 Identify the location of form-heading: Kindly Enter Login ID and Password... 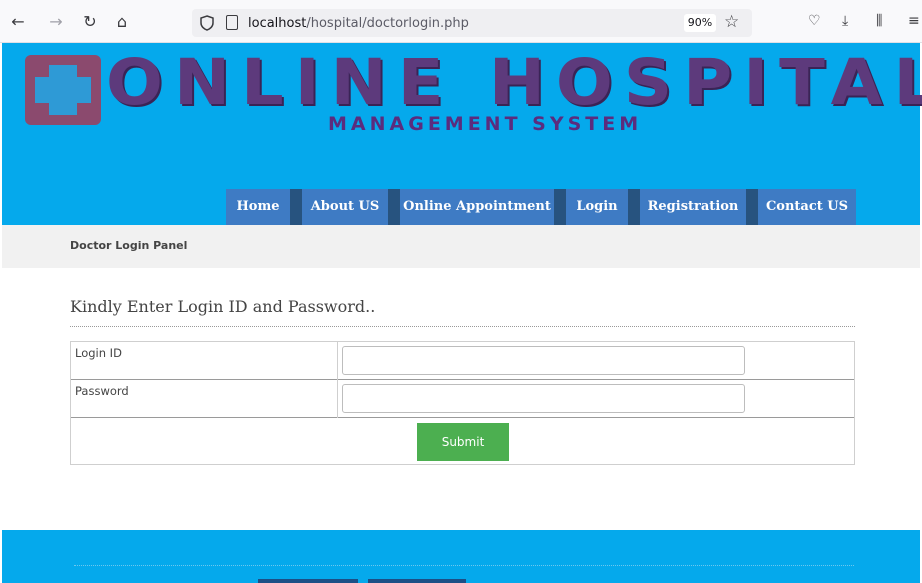
(223, 306).